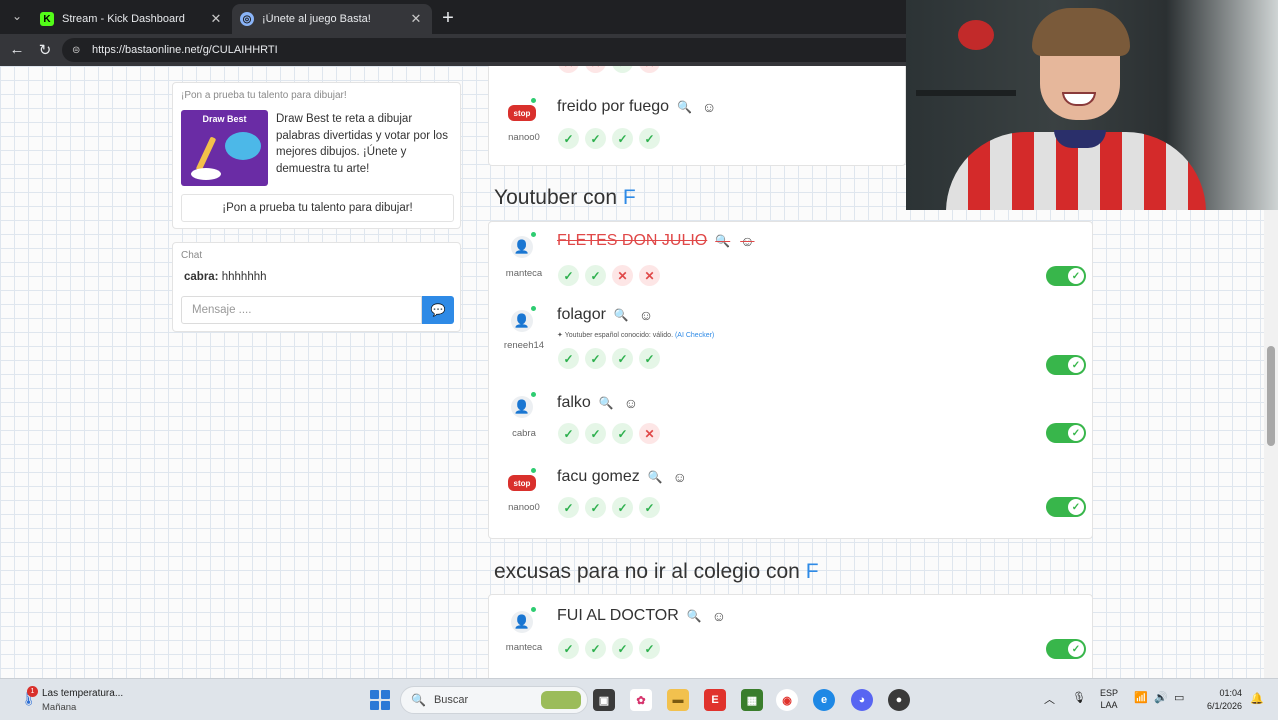 This screenshot has width=1278, height=720. Describe the element at coordinates (1109, 699) in the screenshot. I see `language-indicator: ESP LAA` at that location.